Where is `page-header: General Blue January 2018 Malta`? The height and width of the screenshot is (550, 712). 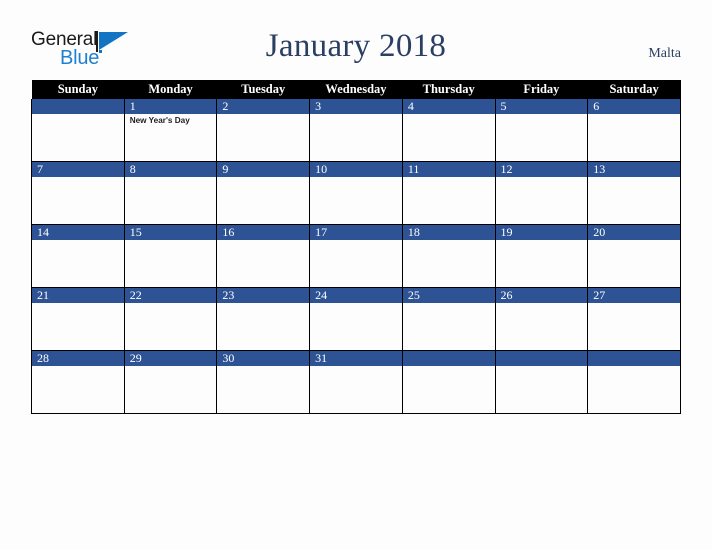
page-header: General Blue January 2018 Malta is located at coordinates (356, 40).